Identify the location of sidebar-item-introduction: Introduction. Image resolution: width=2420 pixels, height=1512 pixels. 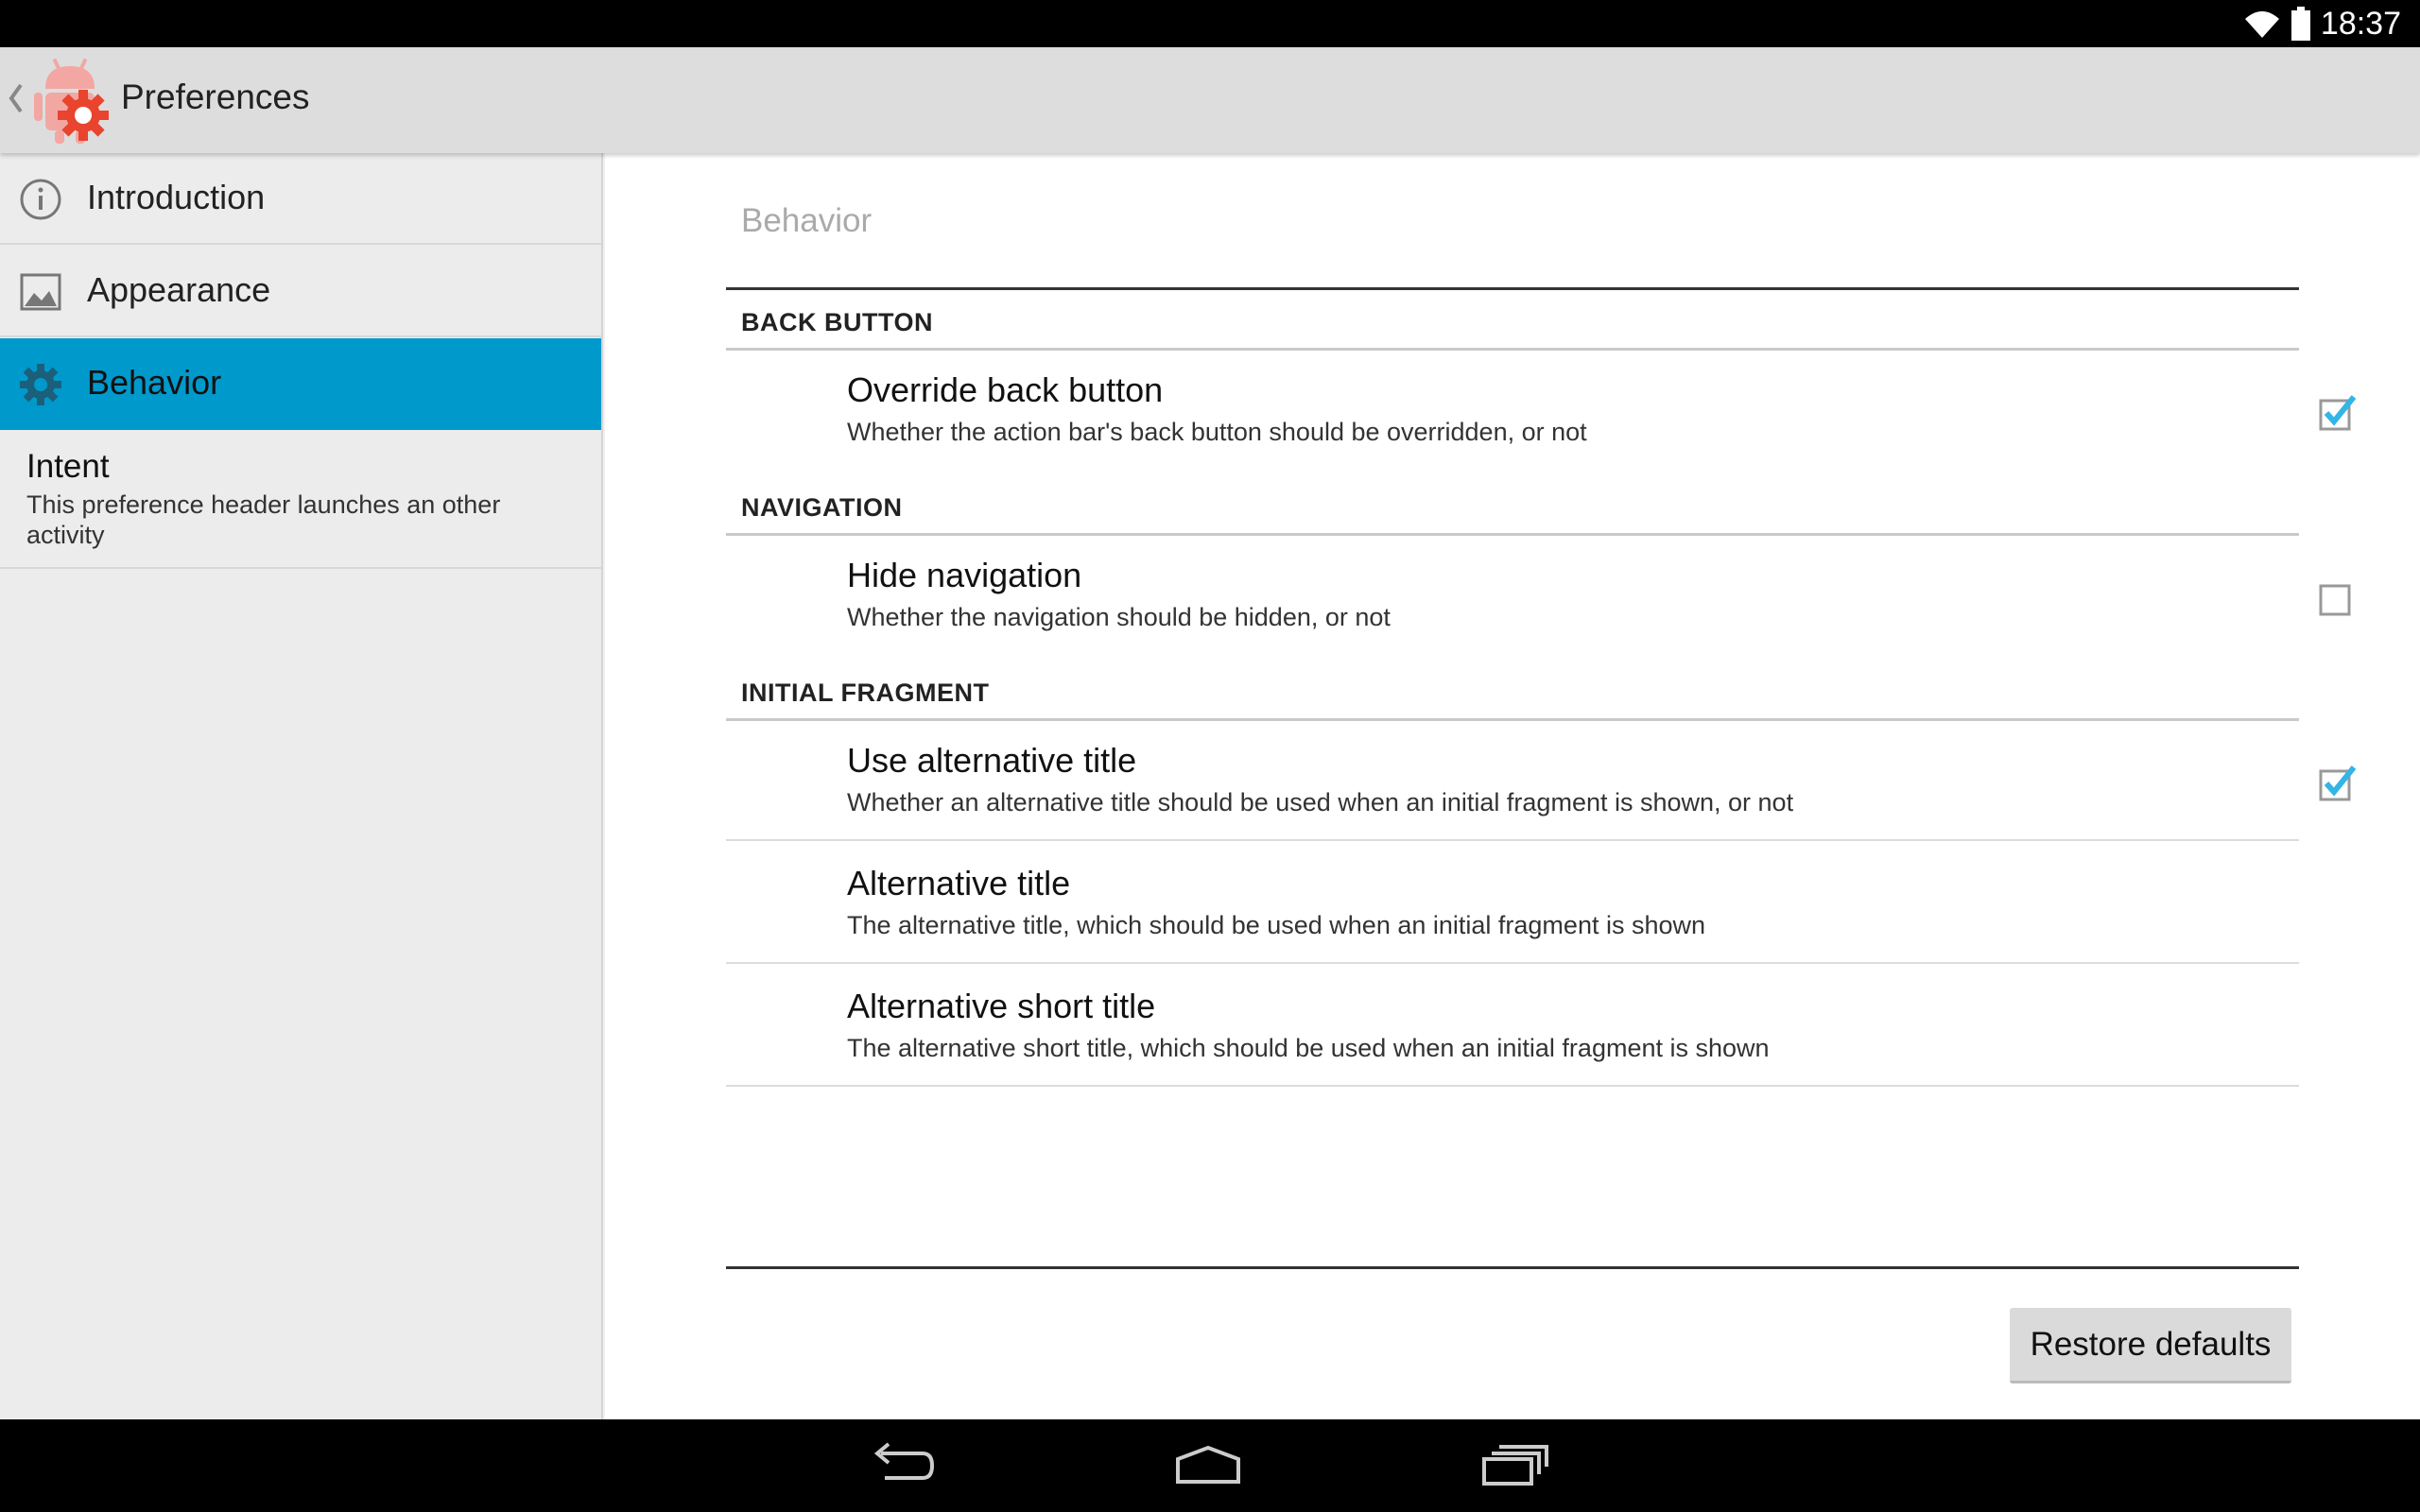
(300, 199).